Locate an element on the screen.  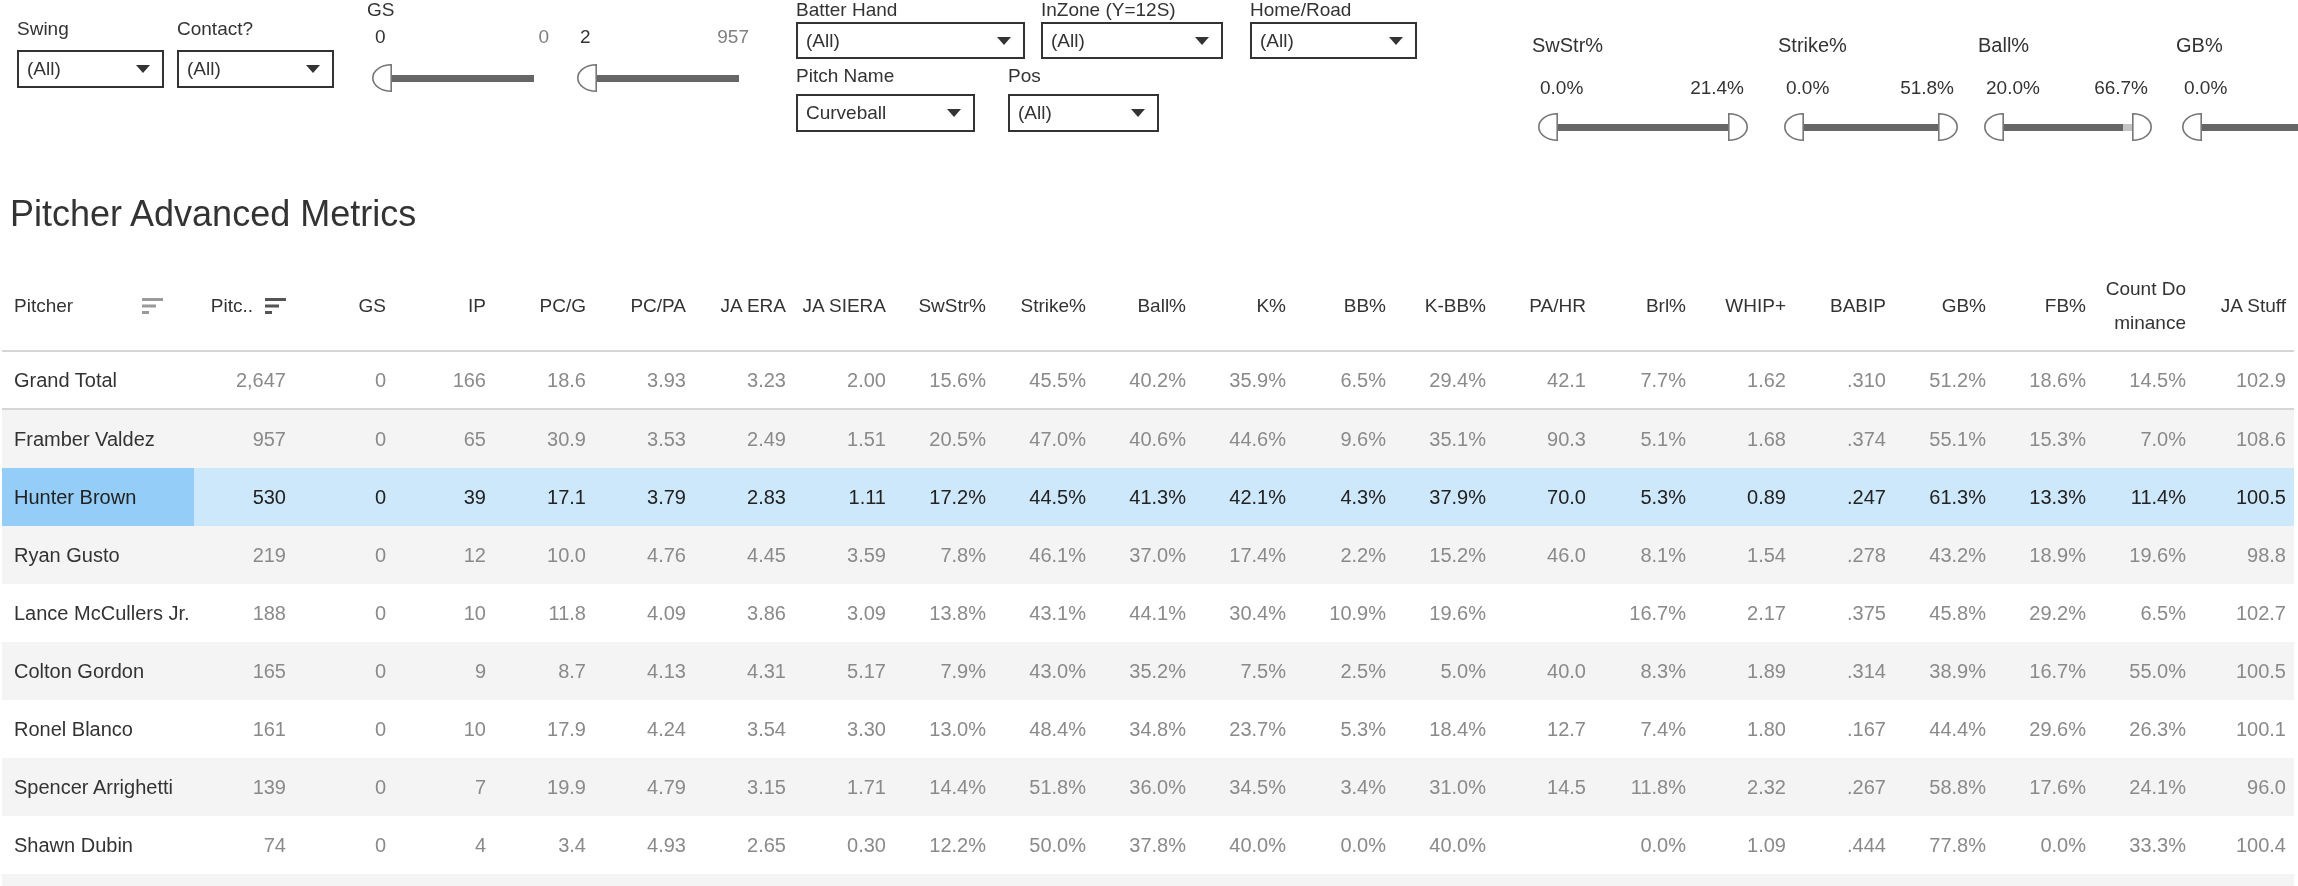
table-cell-text: 4.24 is located at coordinates (666, 729).